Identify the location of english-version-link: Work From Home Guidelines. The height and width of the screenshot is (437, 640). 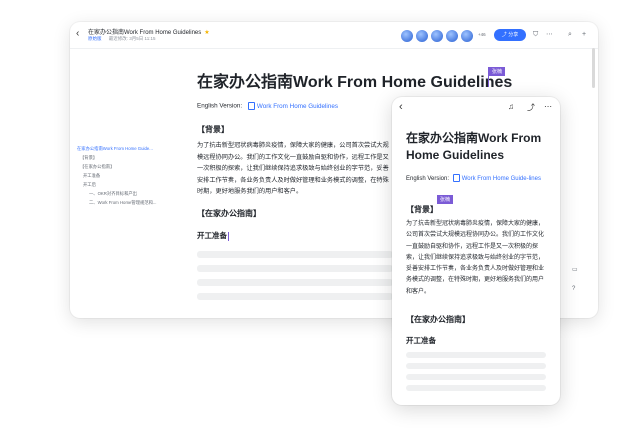
(292, 106).